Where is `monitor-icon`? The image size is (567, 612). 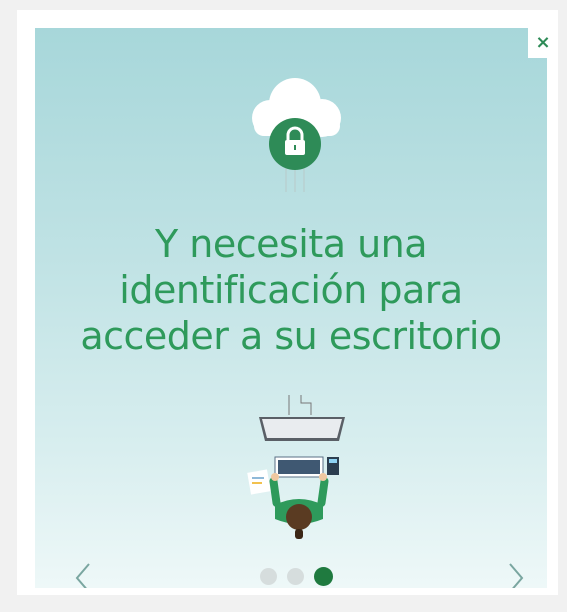 monitor-icon is located at coordinates (302, 429).